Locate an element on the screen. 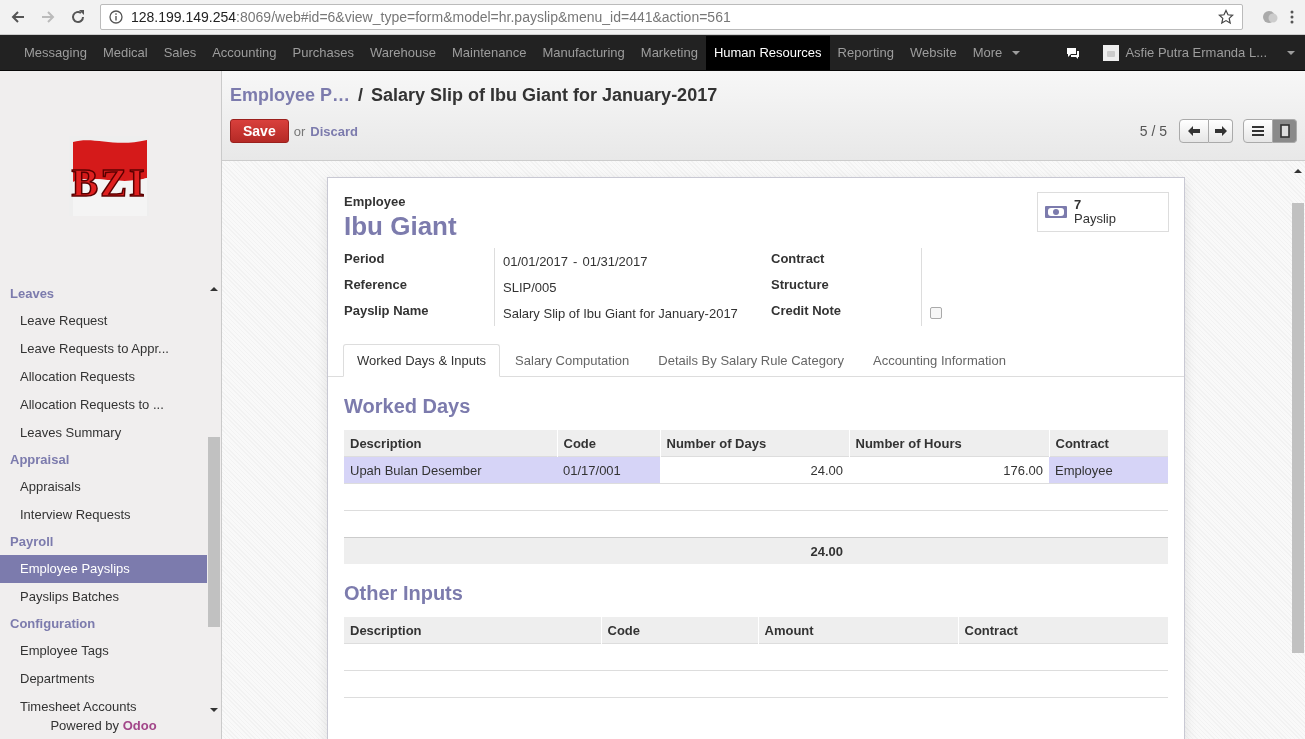 The width and height of the screenshot is (1305, 739). reload-icon is located at coordinates (78, 17).